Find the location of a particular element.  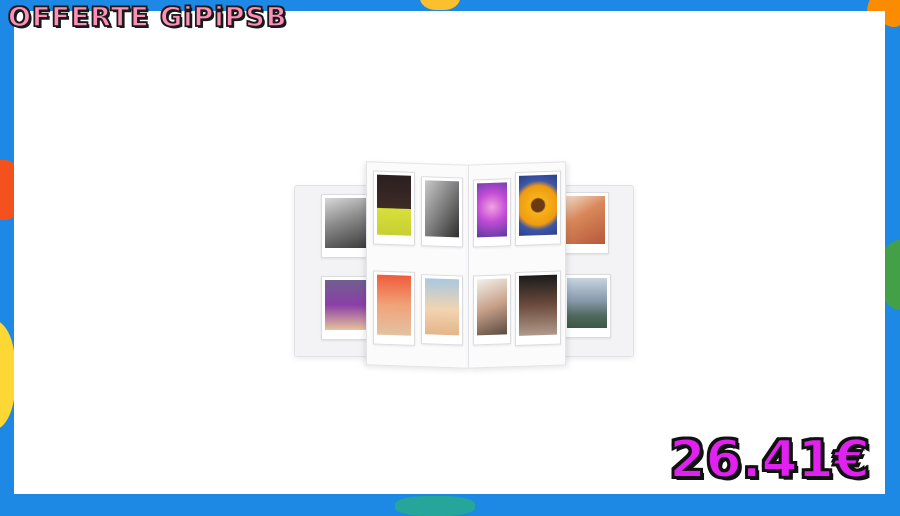

decorative-blob-teal-bottom is located at coordinates (435, 506).